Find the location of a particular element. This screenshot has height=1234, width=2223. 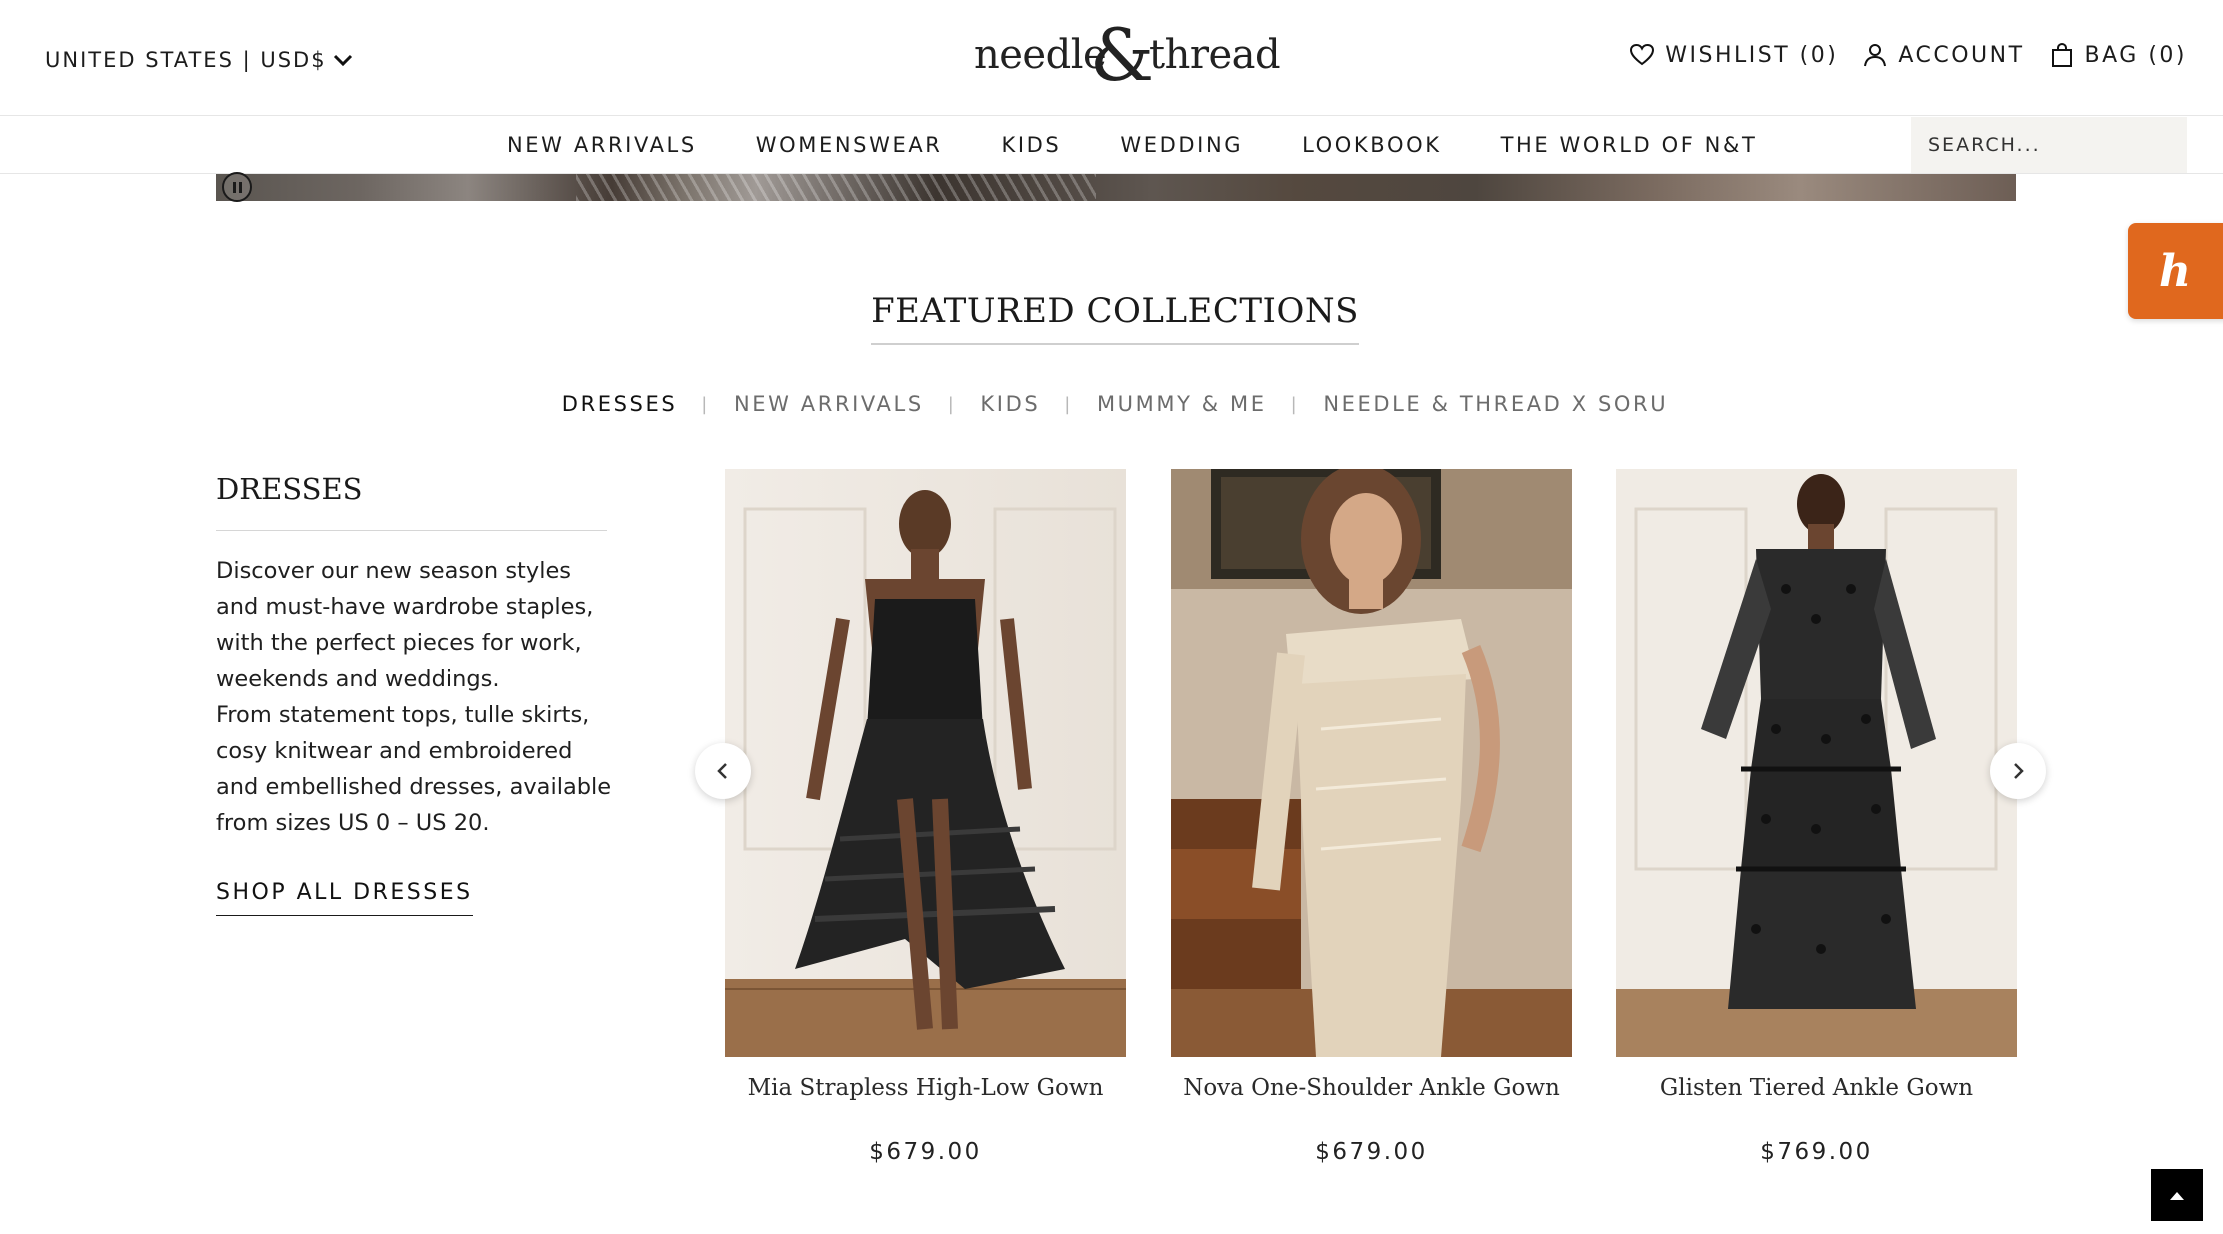

chevron-right-icon is located at coordinates (2019, 771).